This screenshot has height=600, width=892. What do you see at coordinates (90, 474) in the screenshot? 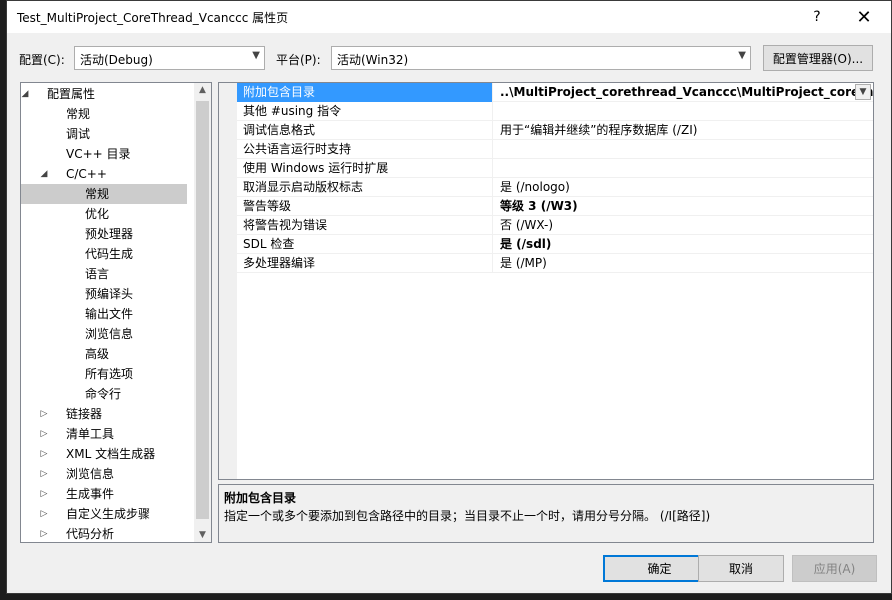
I see `tree-item-label: 浏览信息` at bounding box center [90, 474].